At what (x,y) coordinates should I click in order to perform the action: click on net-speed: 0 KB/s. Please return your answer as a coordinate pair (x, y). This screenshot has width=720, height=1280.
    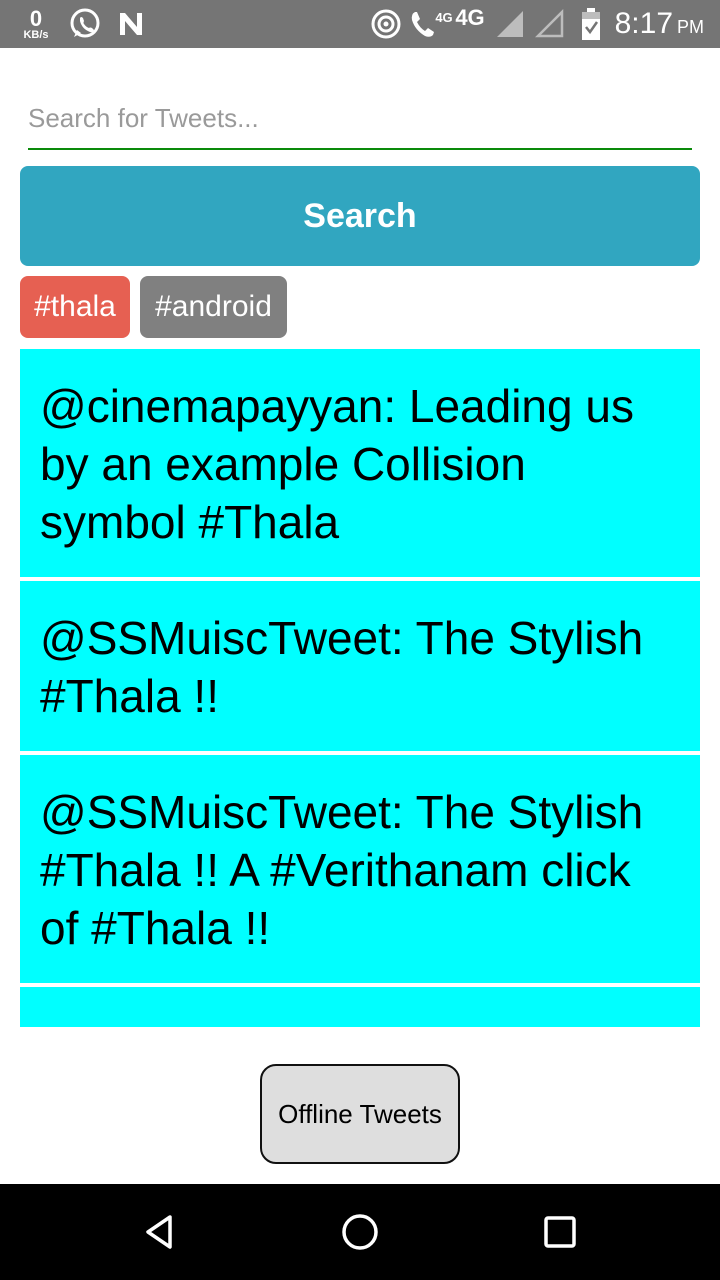
    Looking at the image, I should click on (36, 24).